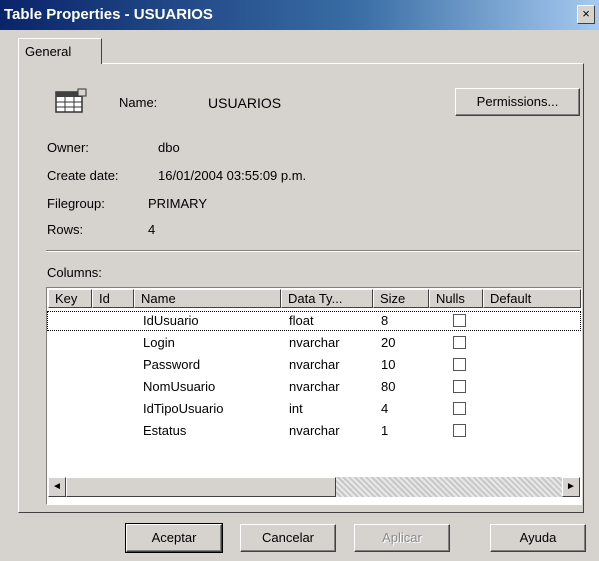 This screenshot has width=599, height=561. What do you see at coordinates (71, 100) in the screenshot?
I see `table-icon` at bounding box center [71, 100].